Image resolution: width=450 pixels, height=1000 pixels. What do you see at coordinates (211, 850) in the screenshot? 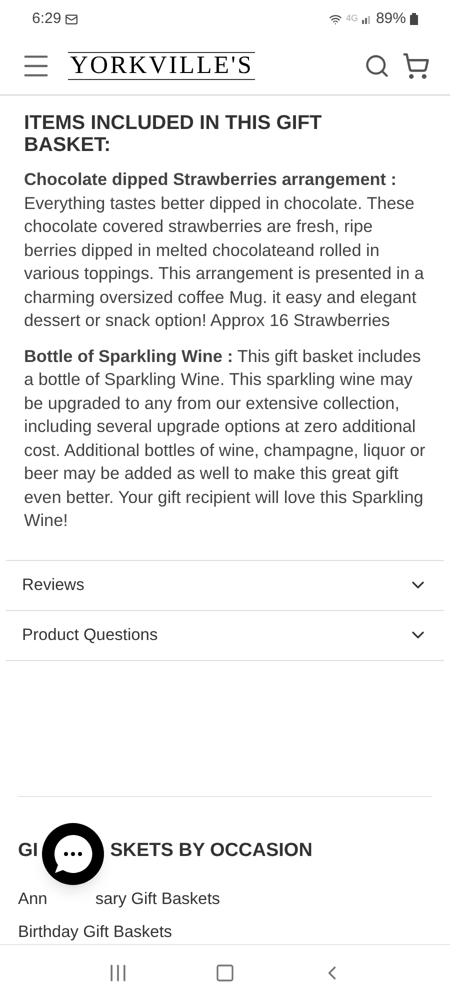
I see `footer-heading: SKETS BY OCCASION` at bounding box center [211, 850].